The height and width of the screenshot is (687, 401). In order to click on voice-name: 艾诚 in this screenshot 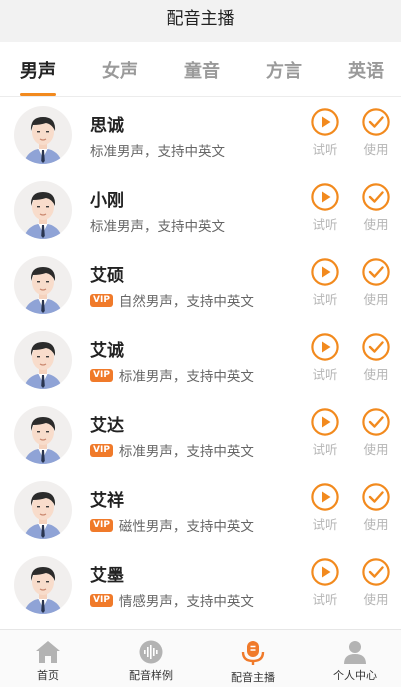, I will do `click(107, 351)`.